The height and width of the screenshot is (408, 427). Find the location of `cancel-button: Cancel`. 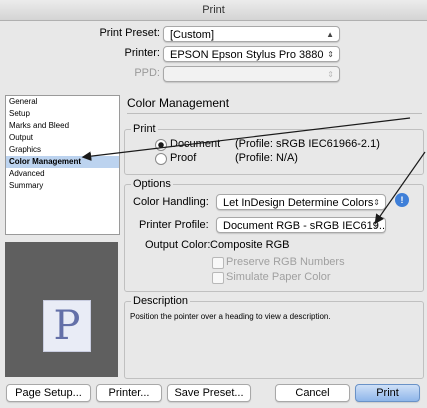

cancel-button: Cancel is located at coordinates (312, 393).